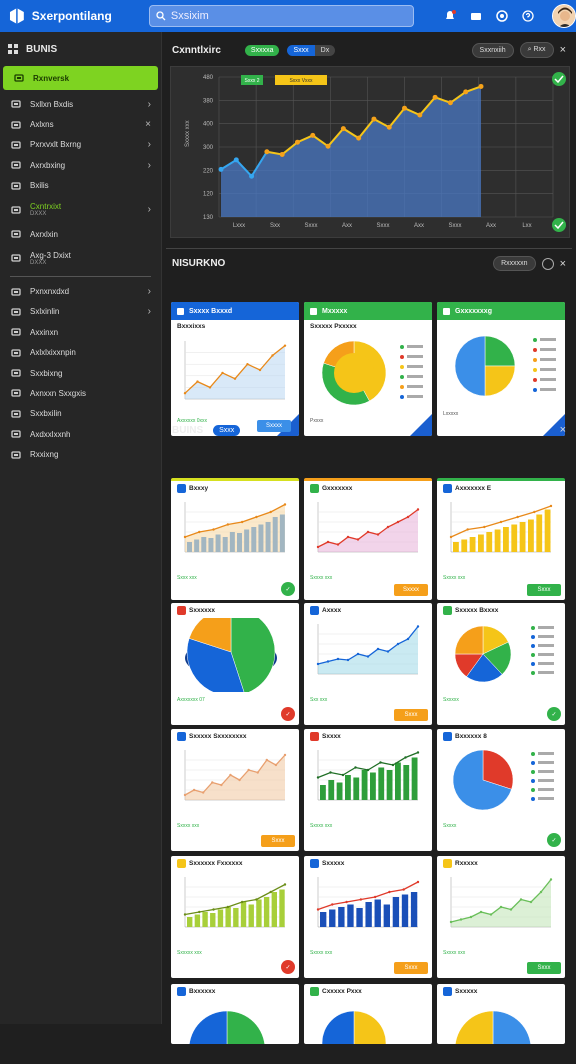 The height and width of the screenshot is (1064, 576). Describe the element at coordinates (208, 101) in the screenshot. I see `y-tick-label: 380` at that location.